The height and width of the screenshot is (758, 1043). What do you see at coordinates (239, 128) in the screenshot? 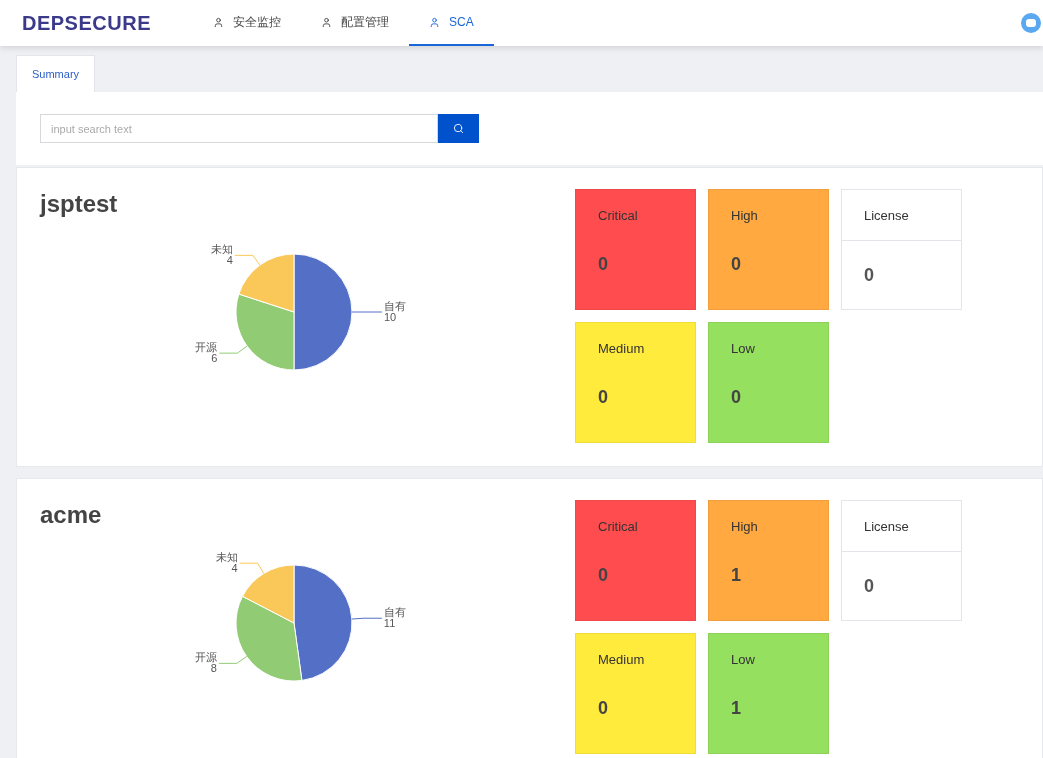
I see `search-field: input search text` at bounding box center [239, 128].